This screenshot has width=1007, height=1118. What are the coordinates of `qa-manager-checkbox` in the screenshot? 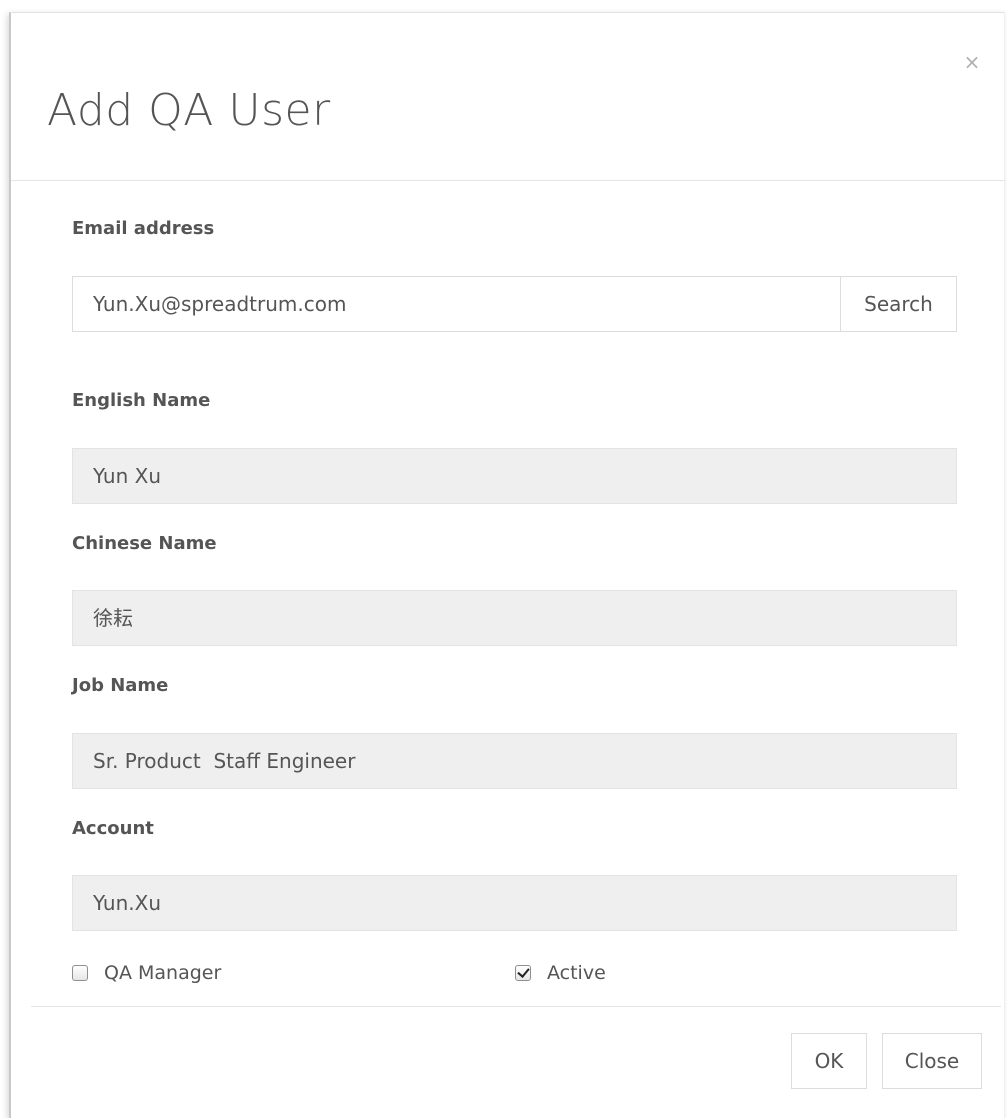 It's located at (80, 973).